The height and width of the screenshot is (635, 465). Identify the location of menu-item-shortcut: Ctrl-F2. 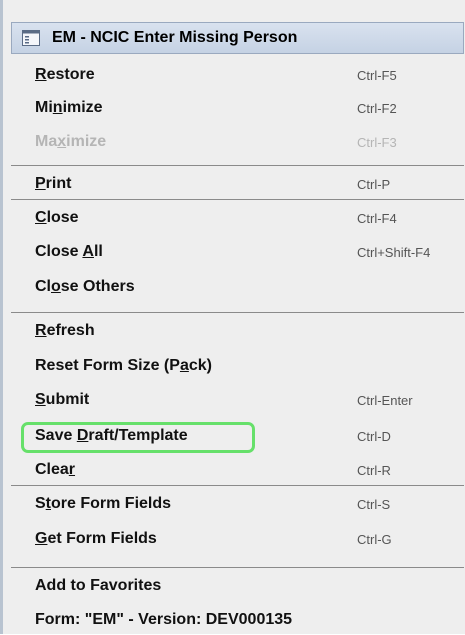
(377, 108).